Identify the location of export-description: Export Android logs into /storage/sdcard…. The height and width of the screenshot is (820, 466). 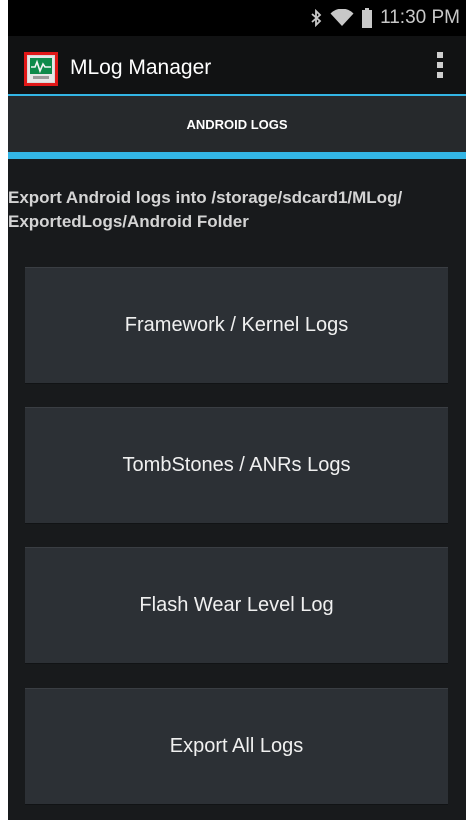
(205, 209).